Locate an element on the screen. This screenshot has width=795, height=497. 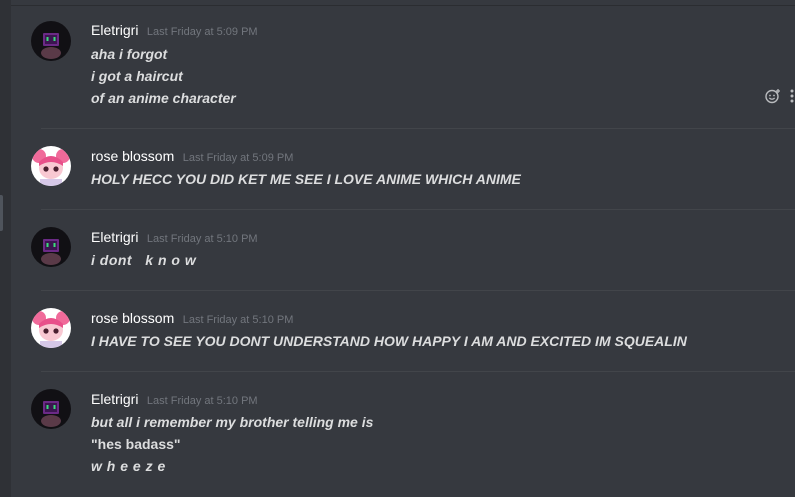
message-text: "hes badass" is located at coordinates (136, 444).